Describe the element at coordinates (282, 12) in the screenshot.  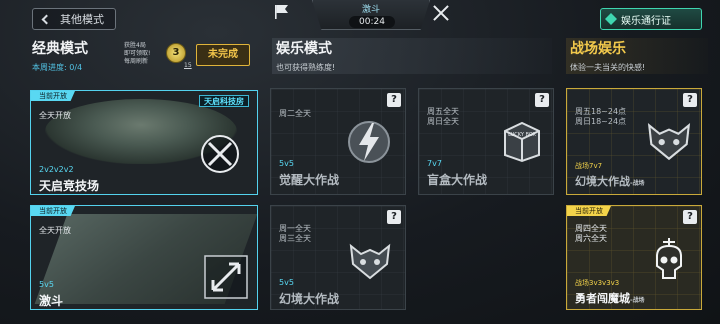
I see `flag-icon` at that location.